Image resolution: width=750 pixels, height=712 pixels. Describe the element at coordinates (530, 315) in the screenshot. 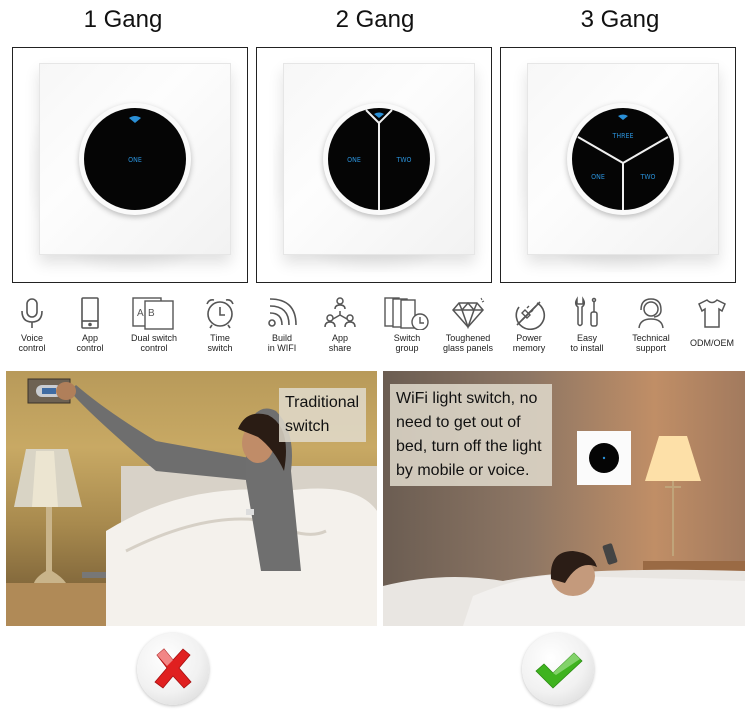

I see `power-plug-icon` at that location.